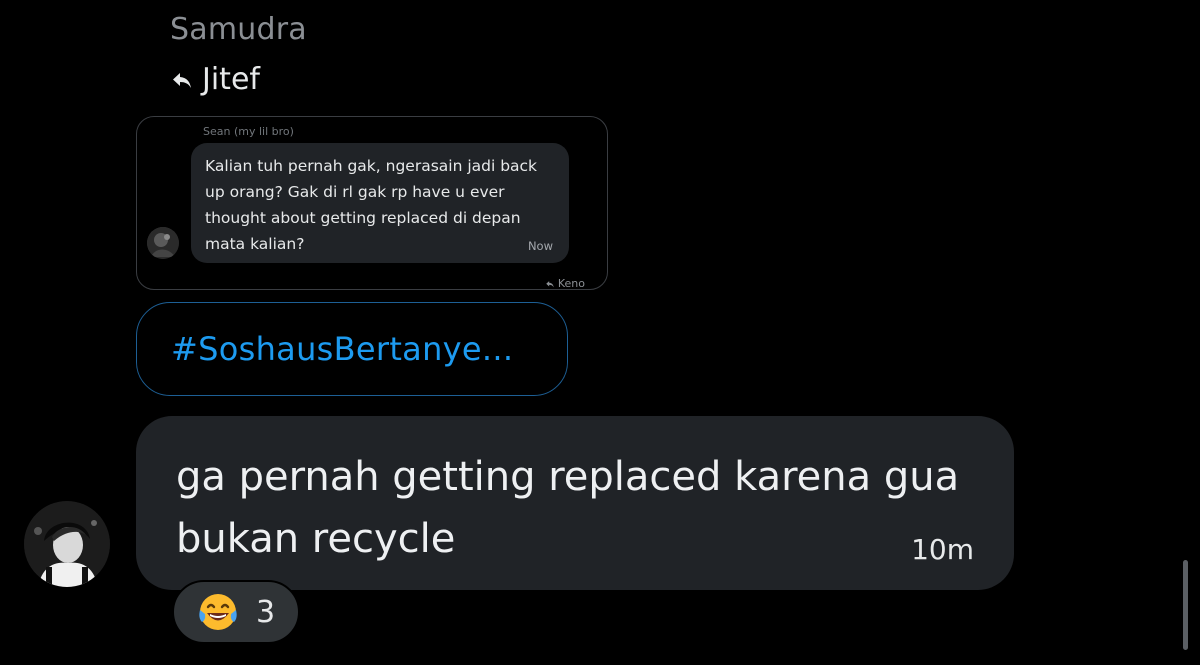  I want to click on quoted-replied-name: Keno, so click(571, 283).